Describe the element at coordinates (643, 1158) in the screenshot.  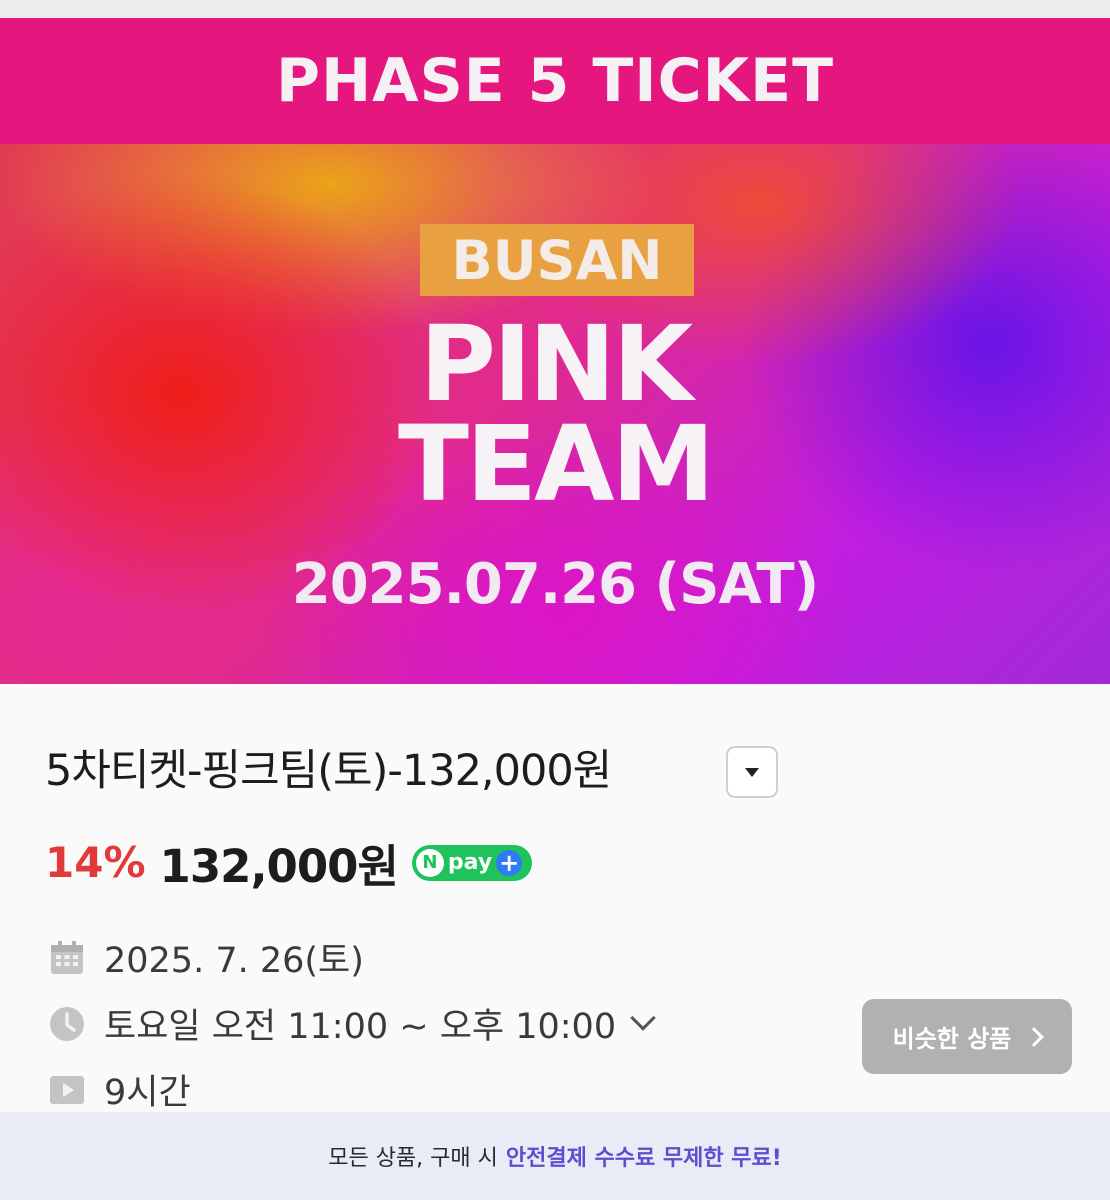
I see `footer-highlight: 안전결제 수수료 무제한 무료!` at that location.